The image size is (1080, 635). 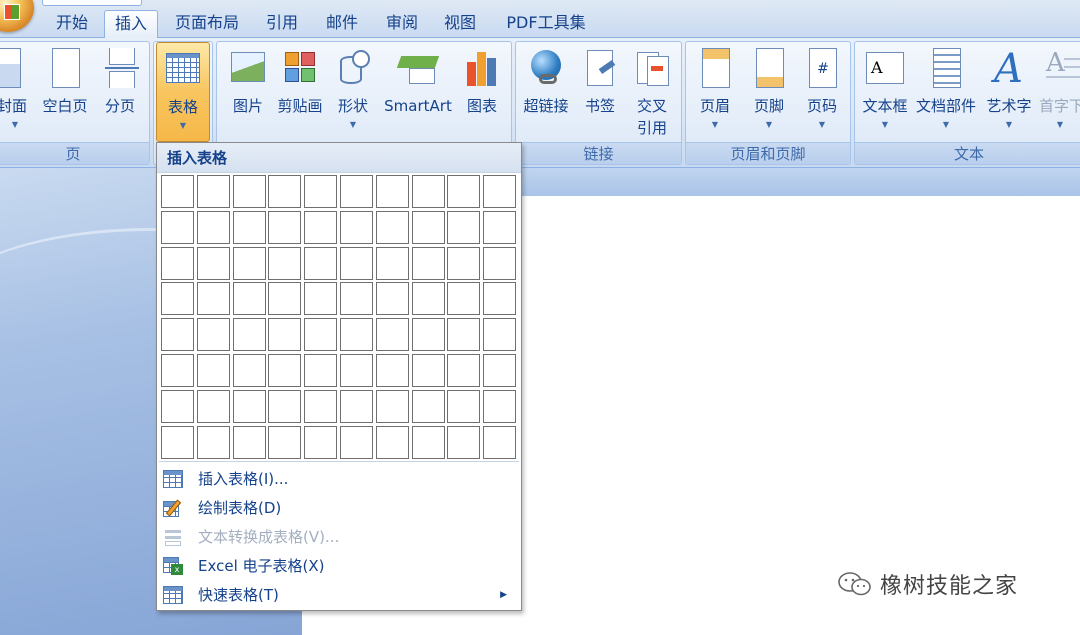 What do you see at coordinates (207, 24) in the screenshot?
I see `tab-page-layout: 页面布局` at bounding box center [207, 24].